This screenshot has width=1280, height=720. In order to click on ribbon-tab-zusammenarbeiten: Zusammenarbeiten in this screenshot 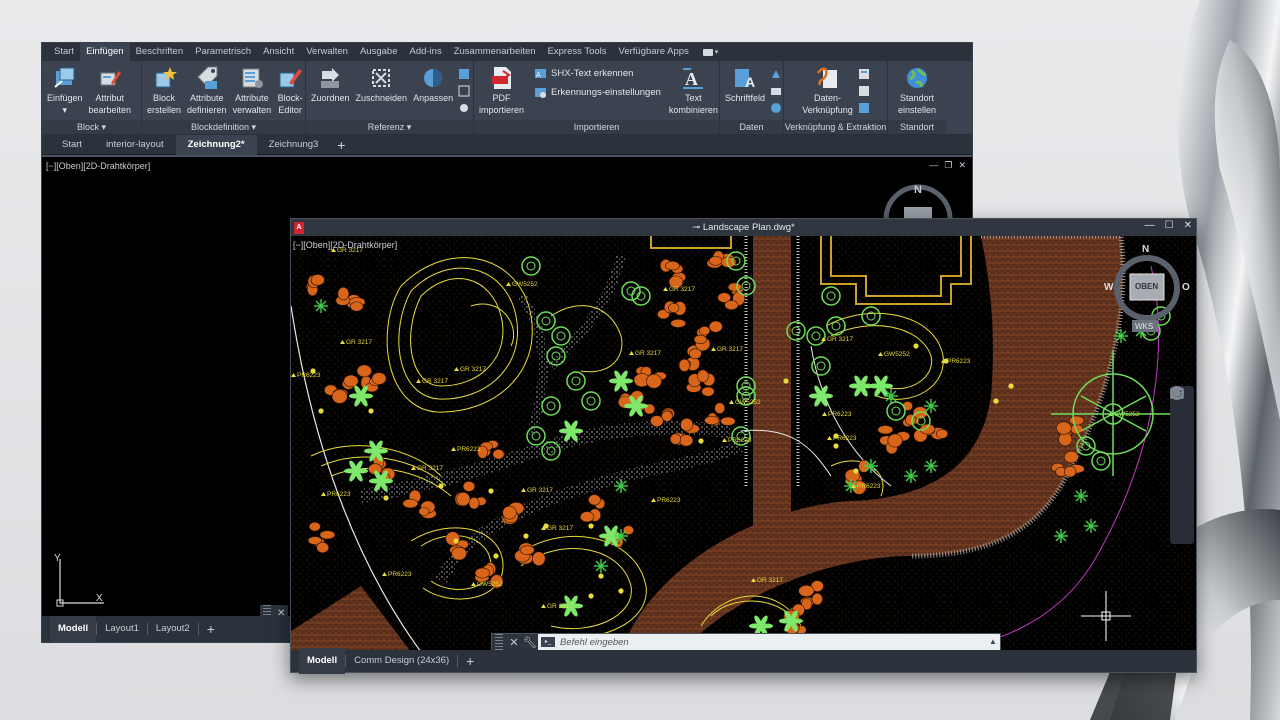, I will do `click(495, 52)`.